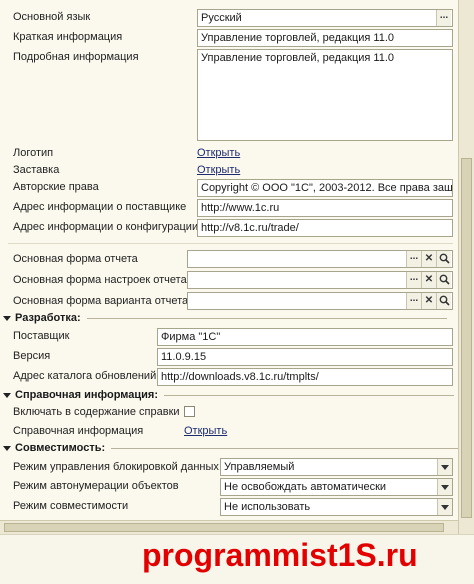 The image size is (474, 584). I want to click on autonumber-mode-select: Не освобождать автоматически, so click(336, 487).